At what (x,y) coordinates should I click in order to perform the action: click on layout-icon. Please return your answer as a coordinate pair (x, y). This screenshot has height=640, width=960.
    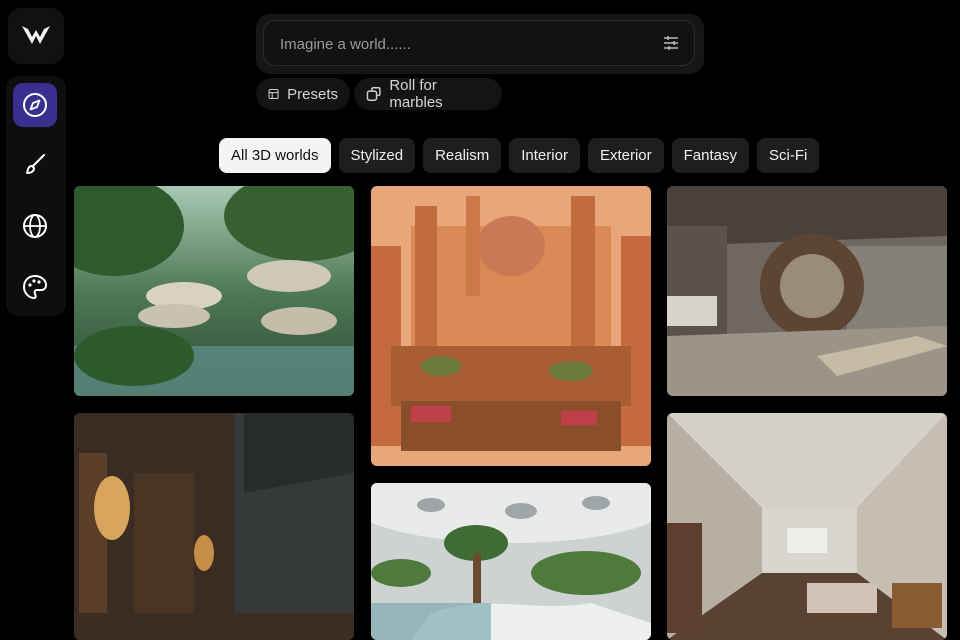
    Looking at the image, I should click on (273, 94).